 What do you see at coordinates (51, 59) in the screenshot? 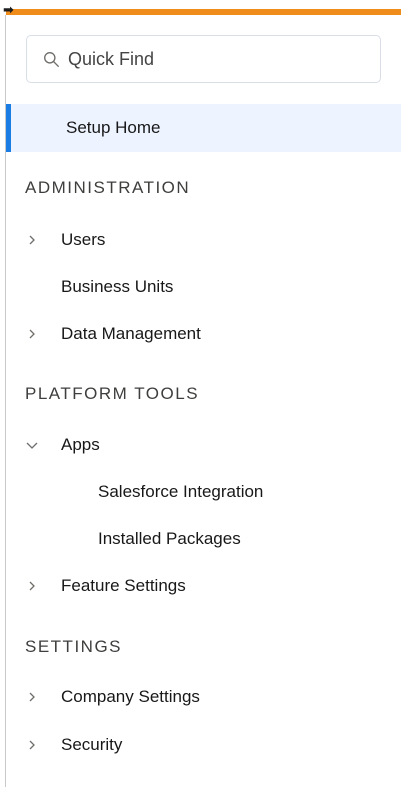
I see `search-icon` at bounding box center [51, 59].